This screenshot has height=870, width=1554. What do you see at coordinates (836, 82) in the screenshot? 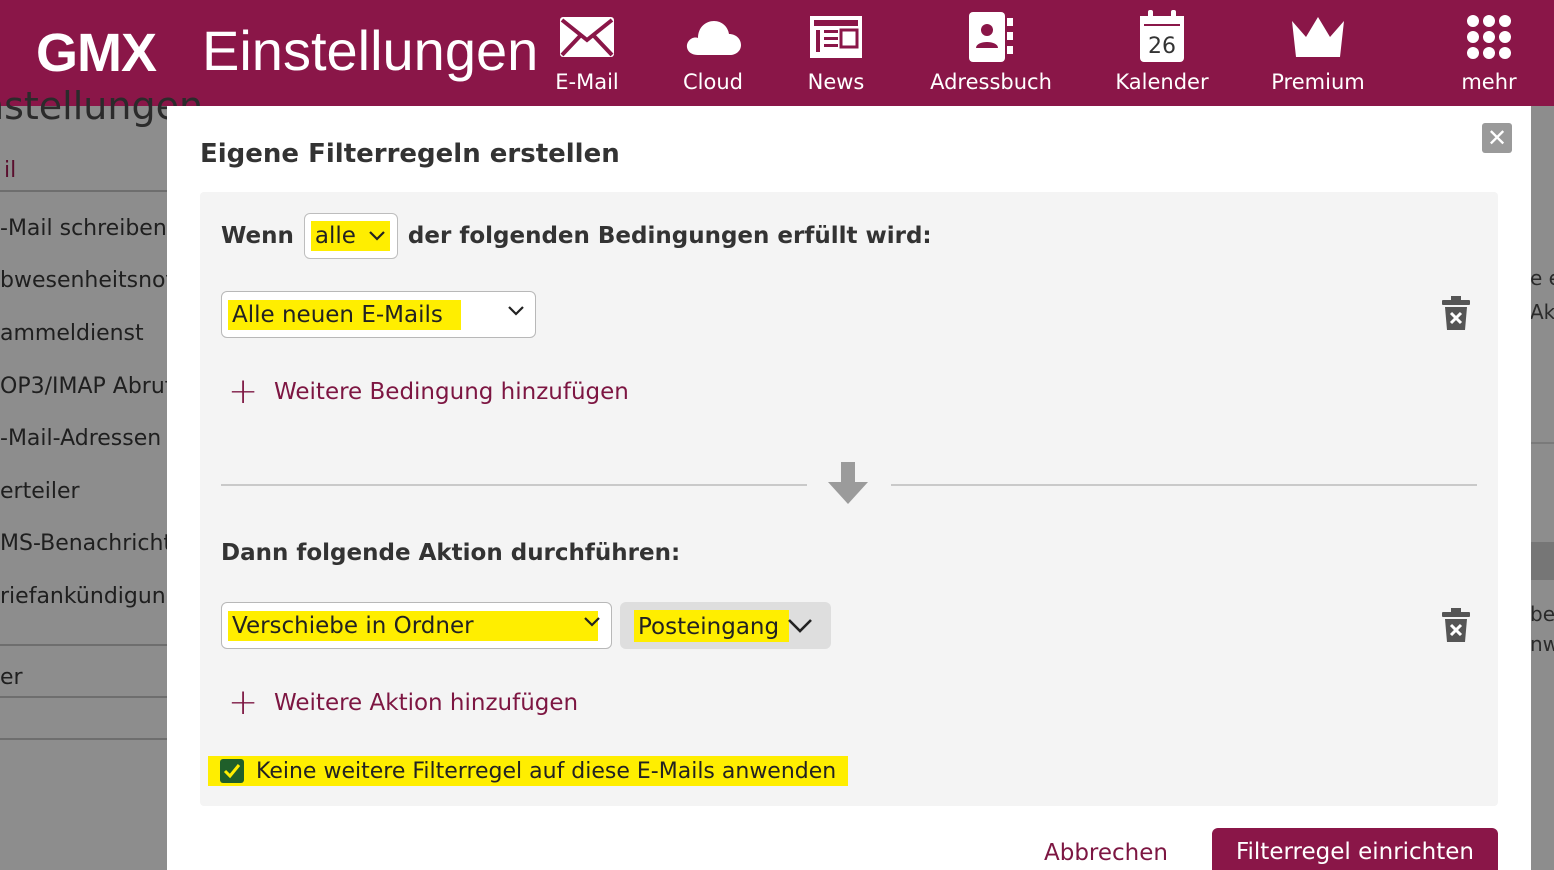
I see `nav-news-label: News` at bounding box center [836, 82].